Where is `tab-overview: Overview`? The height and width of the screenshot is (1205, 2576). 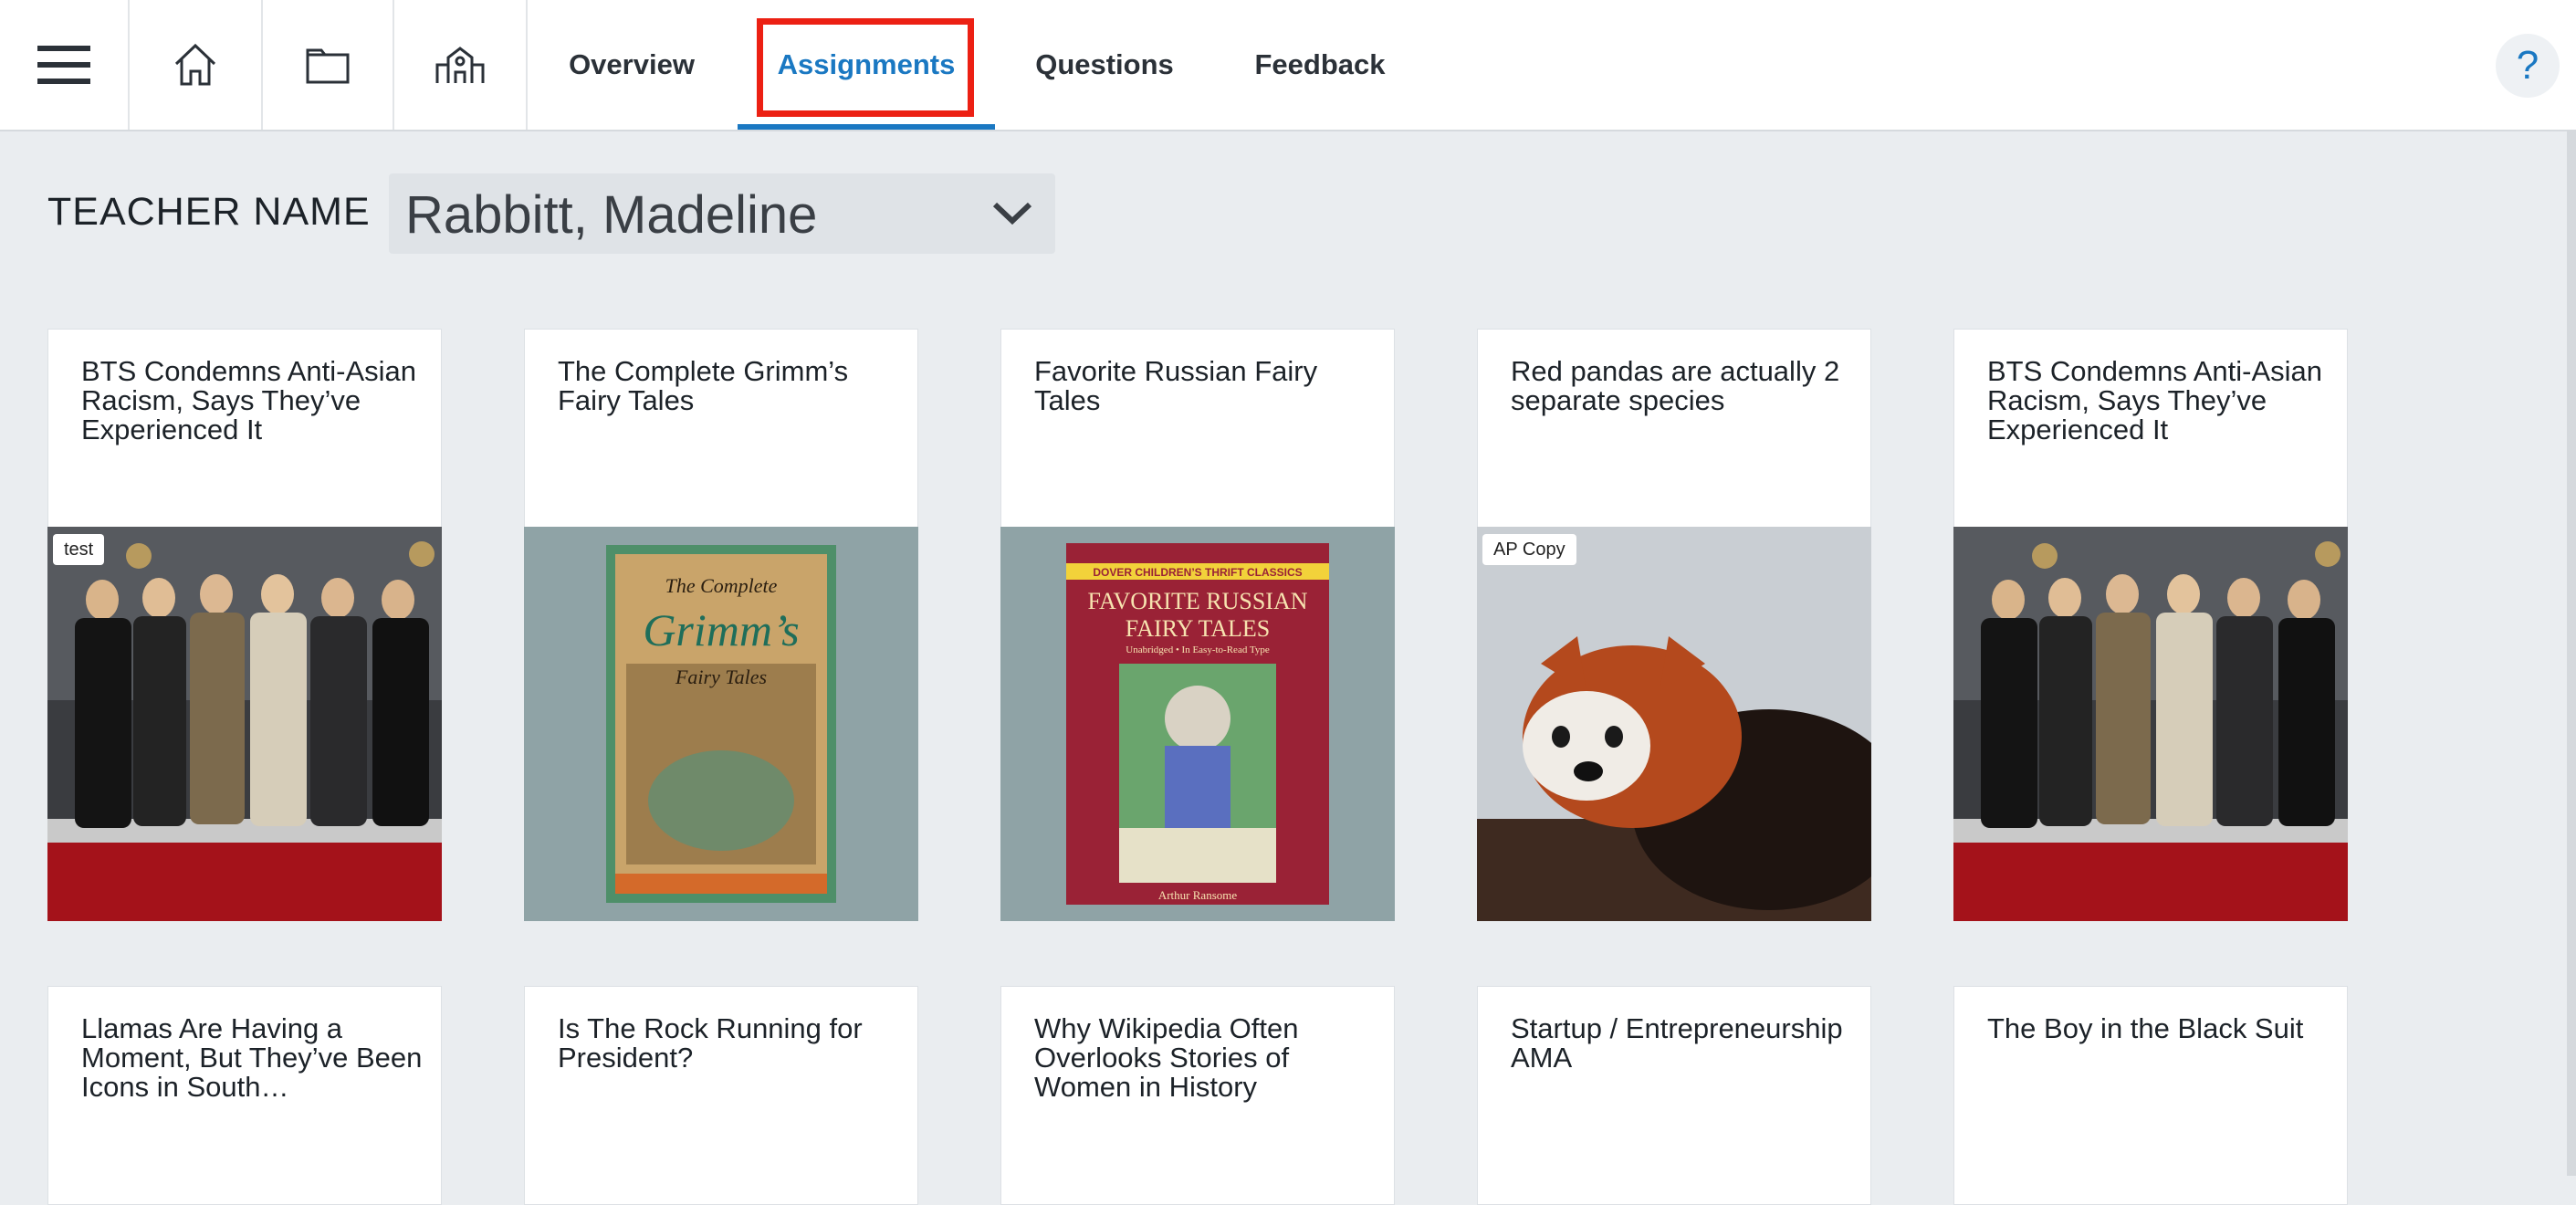 tab-overview: Overview is located at coordinates (632, 65).